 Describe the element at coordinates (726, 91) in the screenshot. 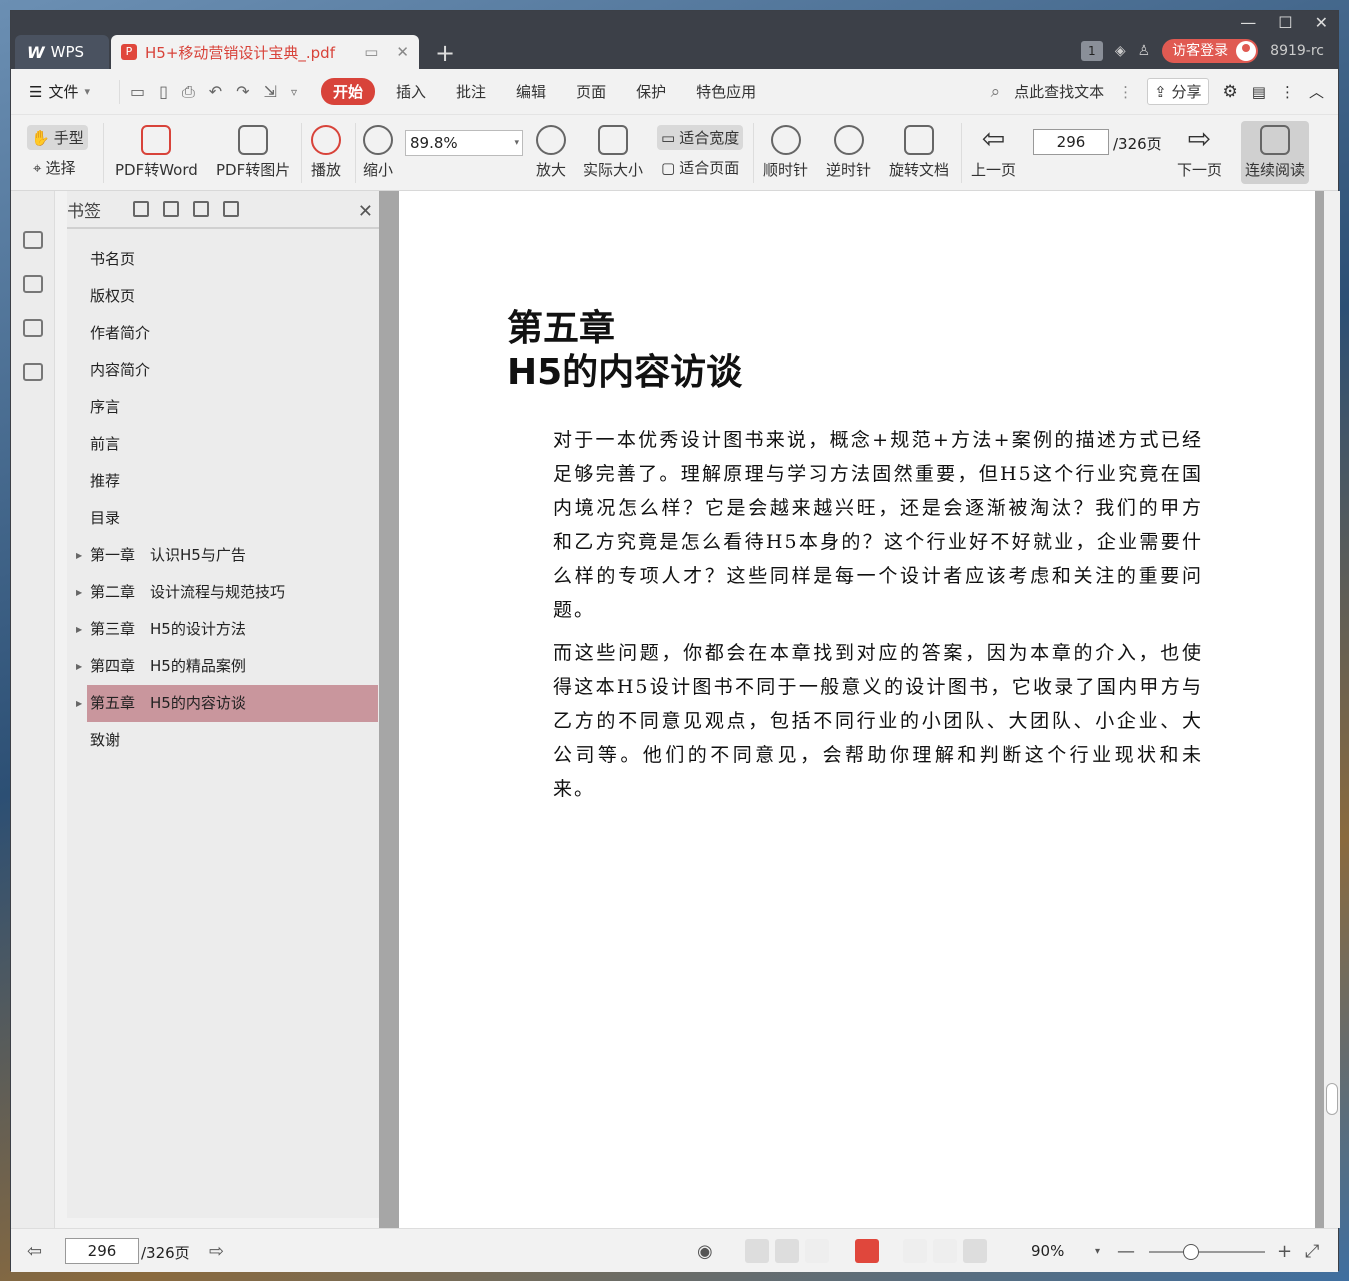

I see `tab-special: 特色应用` at that location.